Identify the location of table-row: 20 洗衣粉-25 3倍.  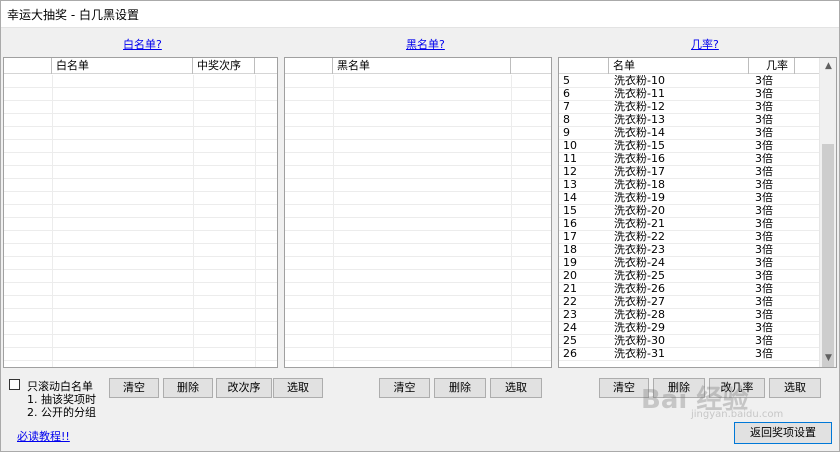
(689, 276).